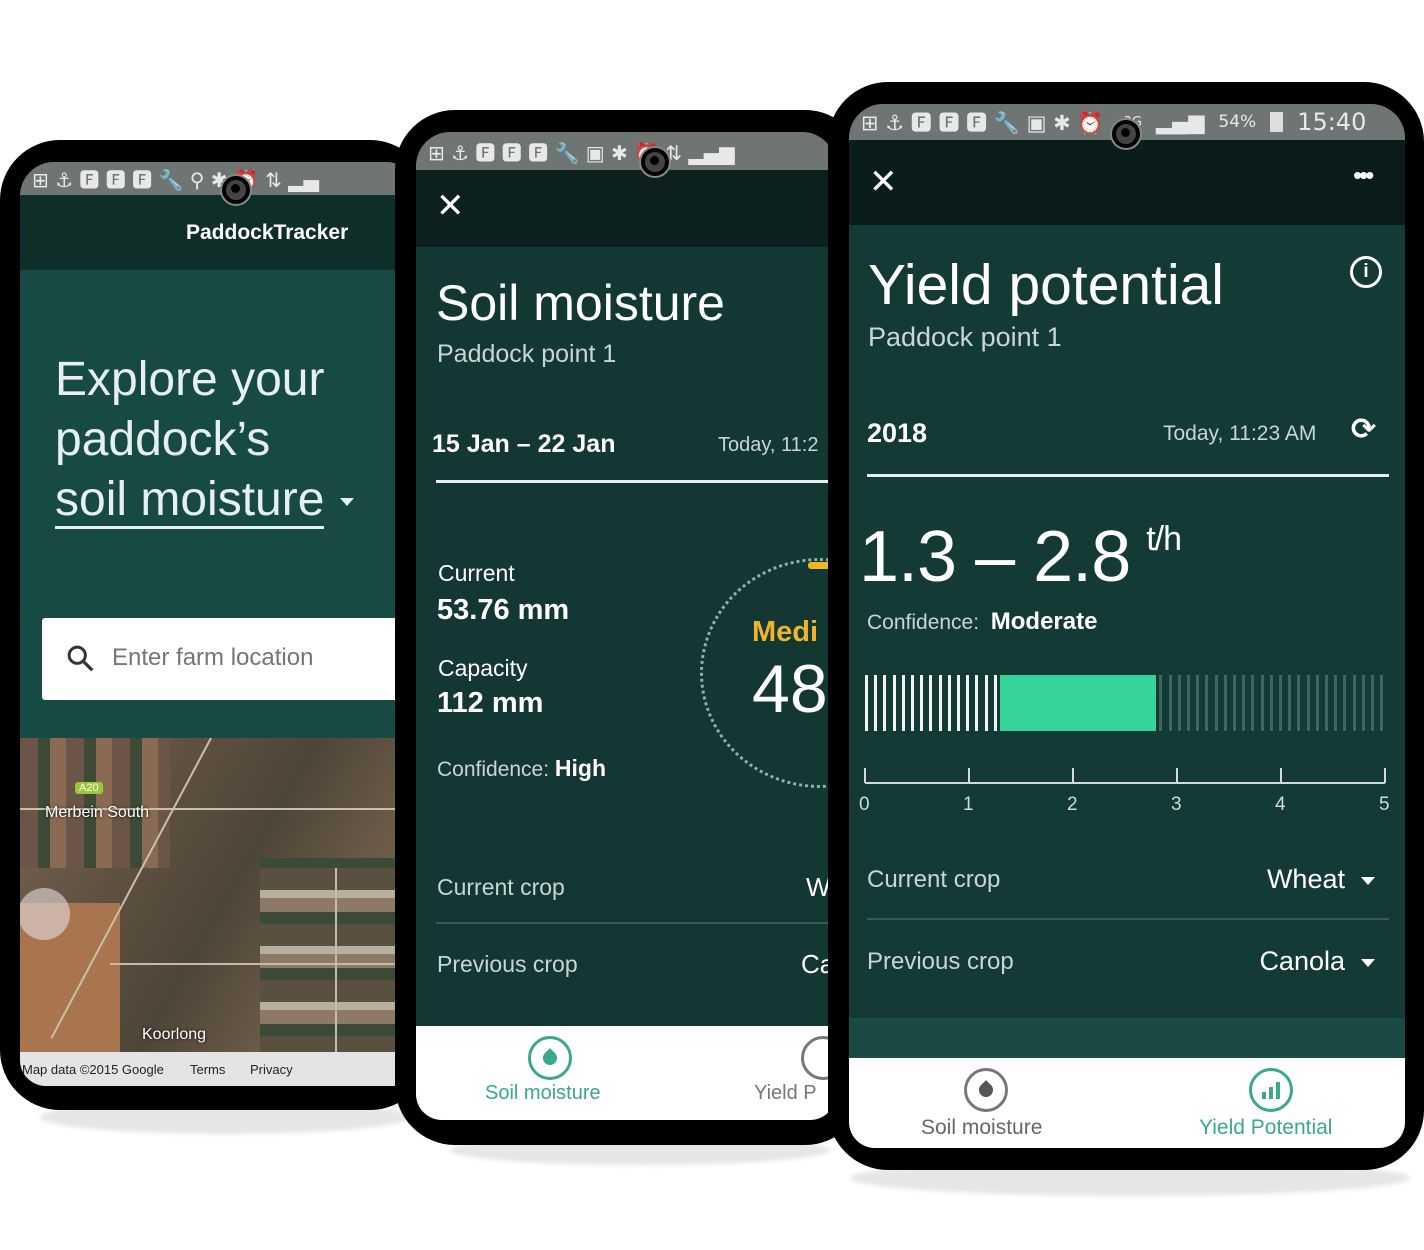 This screenshot has height=1250, width=1424. What do you see at coordinates (93, 1069) in the screenshot?
I see `map-attribution: Map data ©2015 Google` at bounding box center [93, 1069].